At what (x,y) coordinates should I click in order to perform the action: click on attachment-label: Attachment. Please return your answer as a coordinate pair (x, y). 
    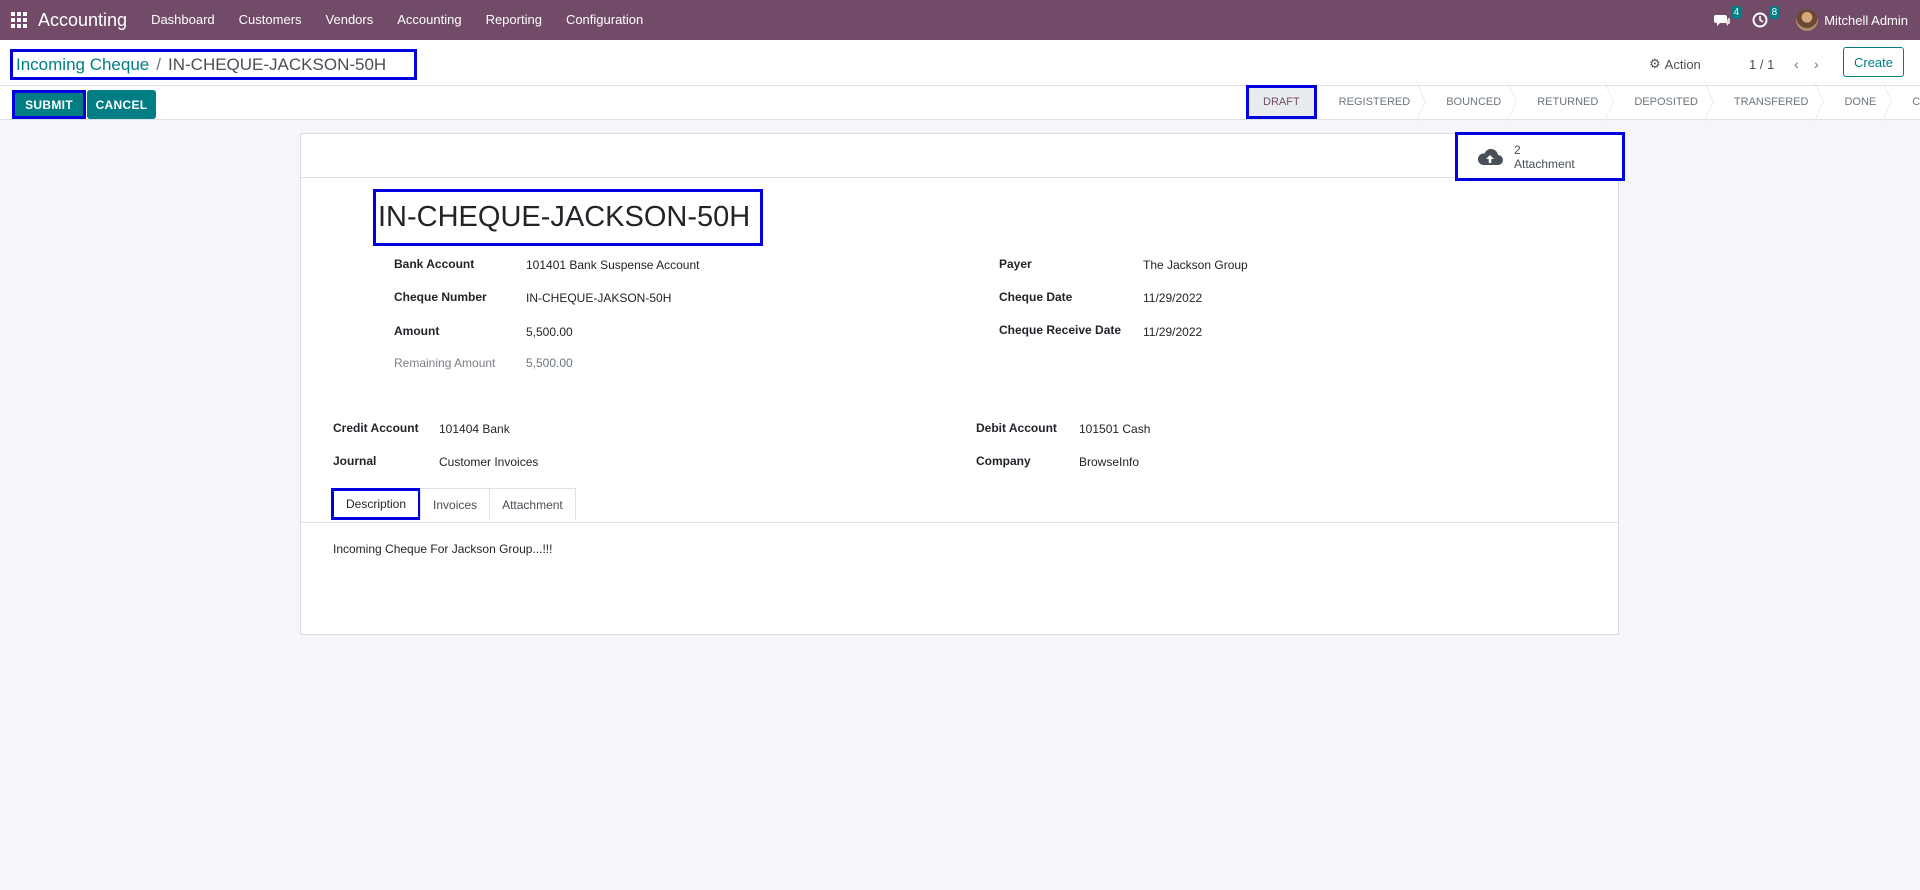
    Looking at the image, I should click on (1544, 163).